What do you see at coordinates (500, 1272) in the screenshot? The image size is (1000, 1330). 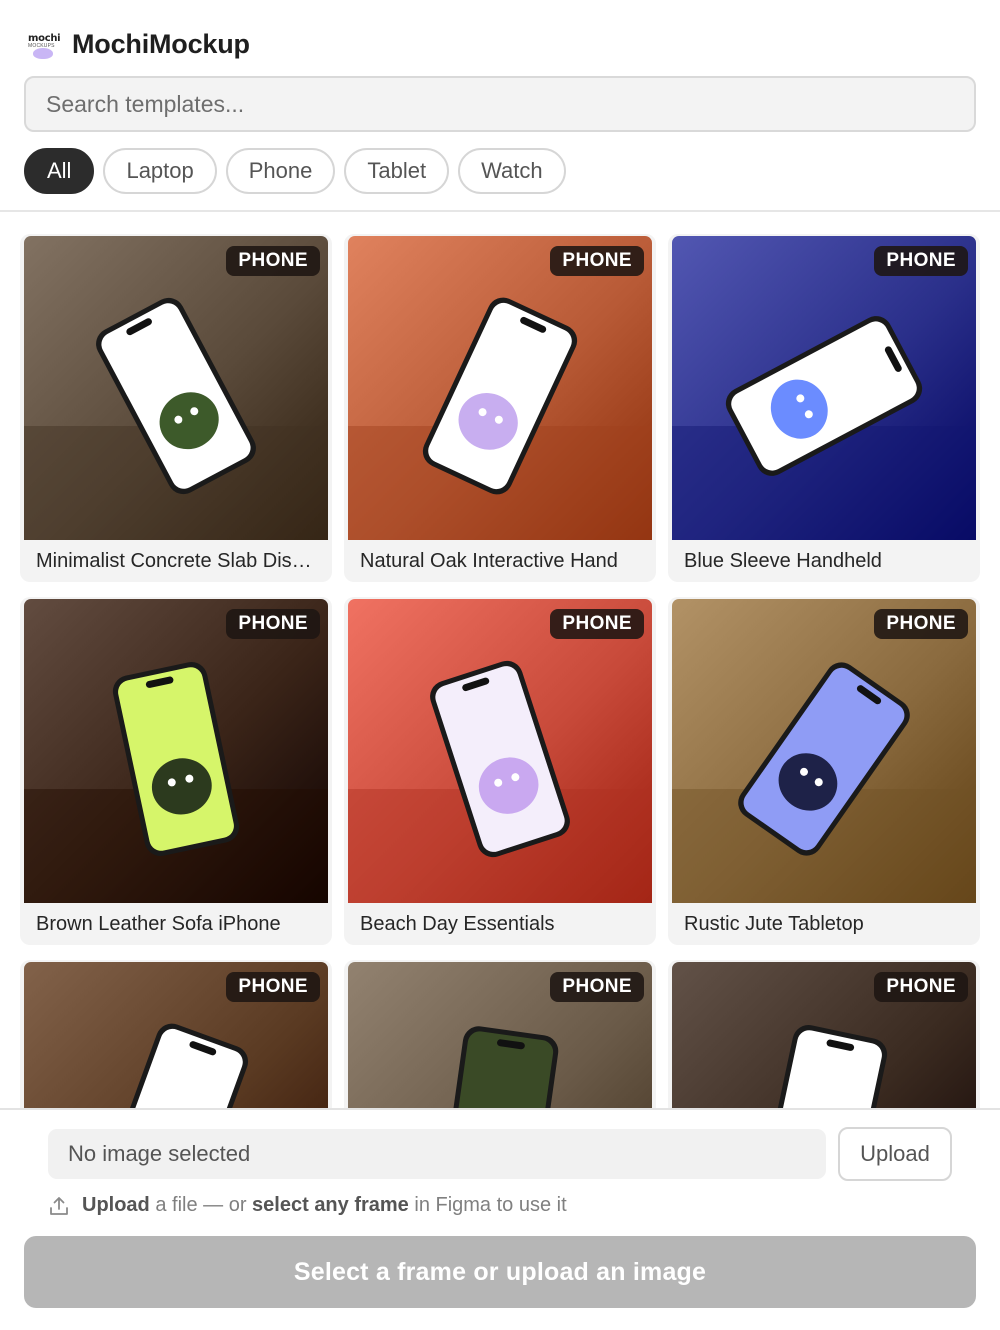 I see `apply-mockup-button: Select a frame or upload an image` at bounding box center [500, 1272].